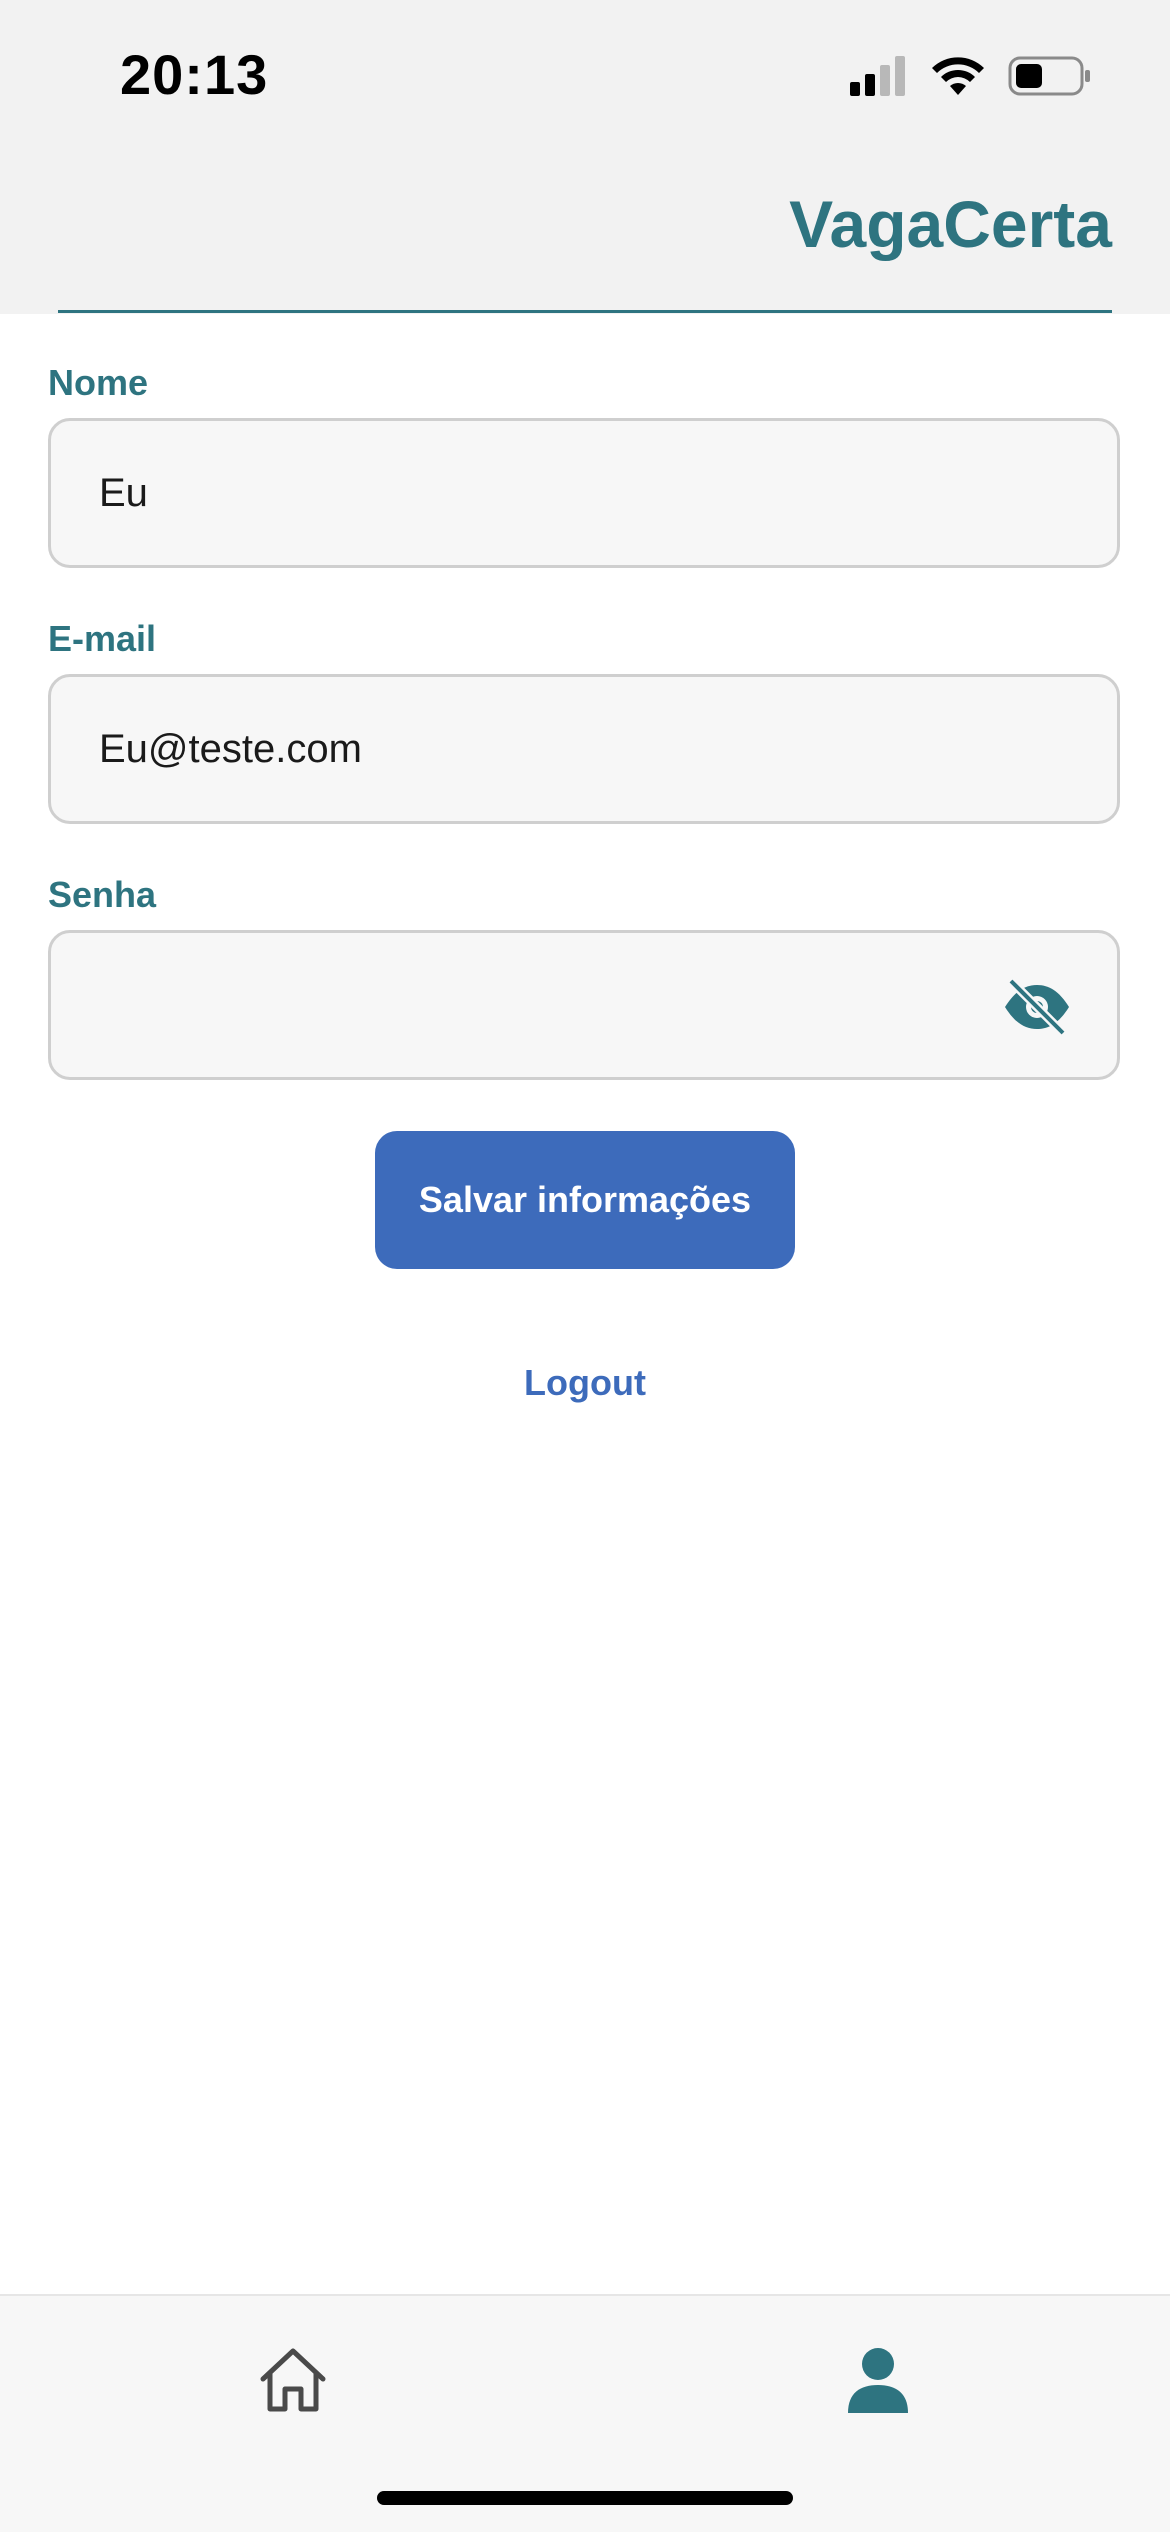 The image size is (1170, 2532). I want to click on home-indicator, so click(585, 2498).